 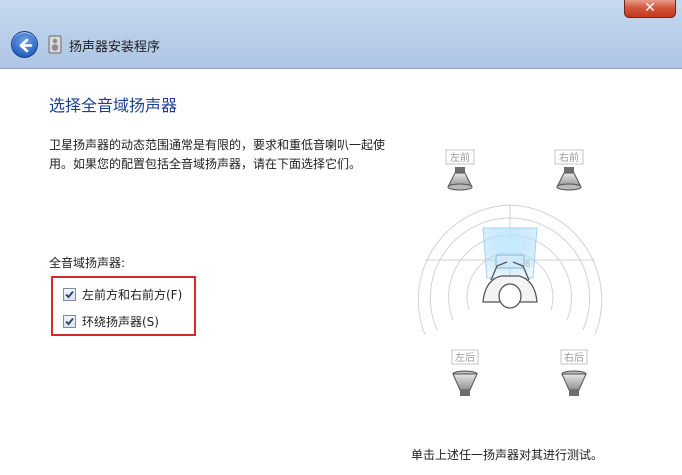 What do you see at coordinates (574, 372) in the screenshot?
I see `rear-right-speaker: 右后` at bounding box center [574, 372].